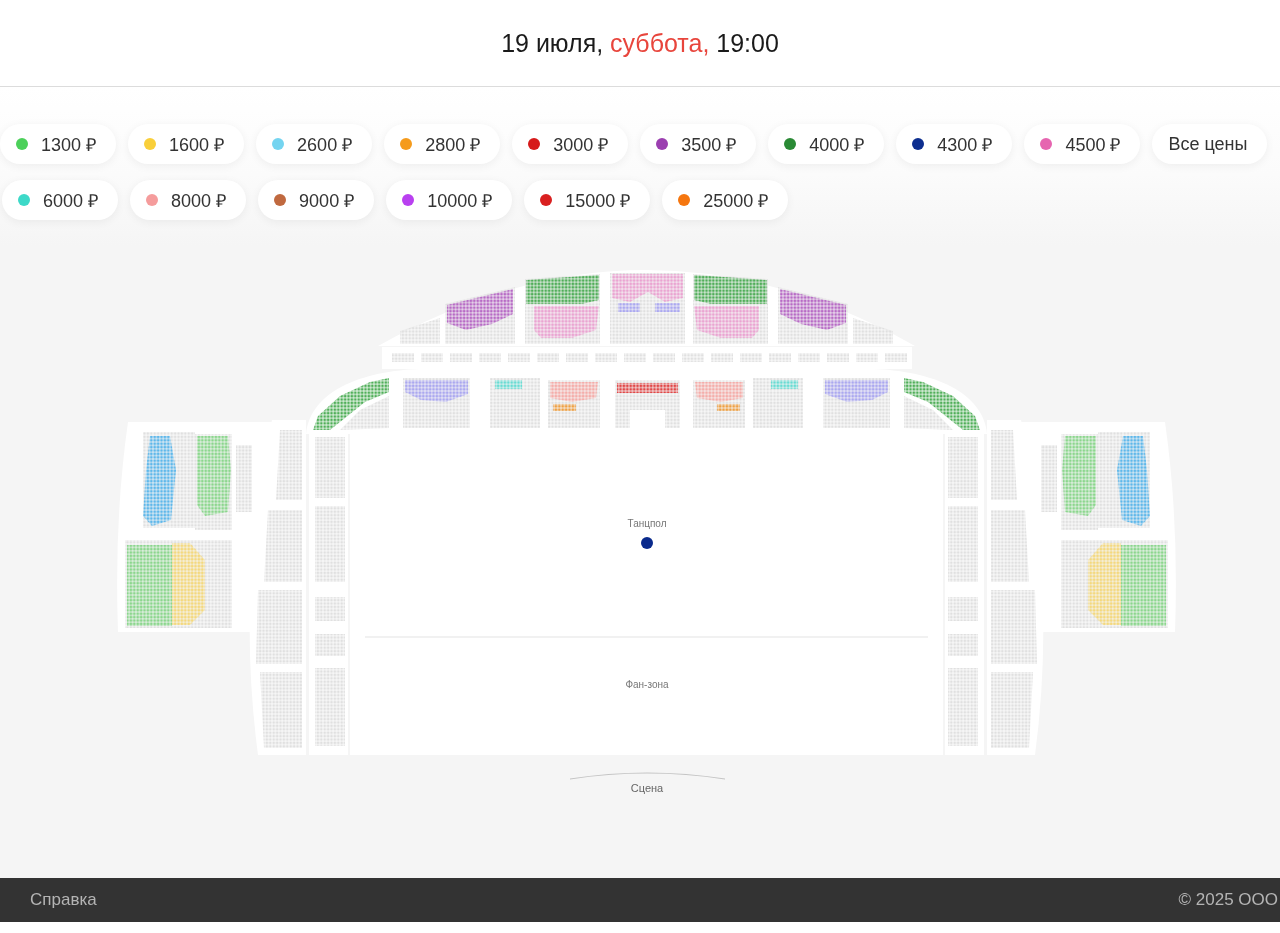 This screenshot has width=1280, height=933. Describe the element at coordinates (186, 144) in the screenshot. I see `price-filter-chip: 1600 ₽` at that location.